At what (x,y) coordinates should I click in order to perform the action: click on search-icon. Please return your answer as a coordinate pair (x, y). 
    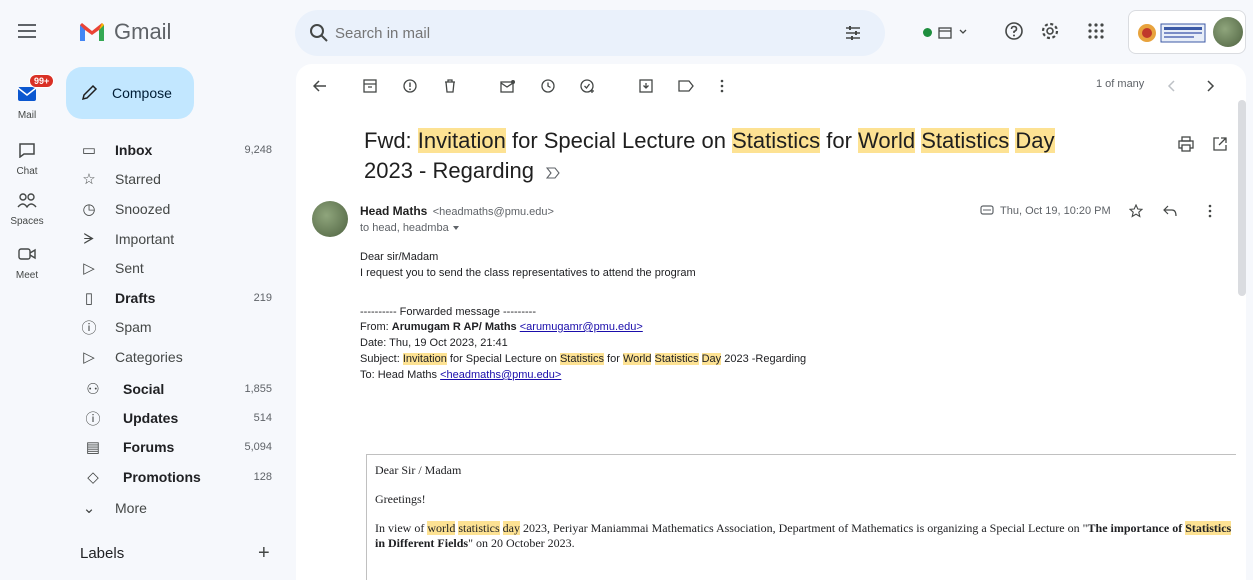
    Looking at the image, I should click on (319, 33).